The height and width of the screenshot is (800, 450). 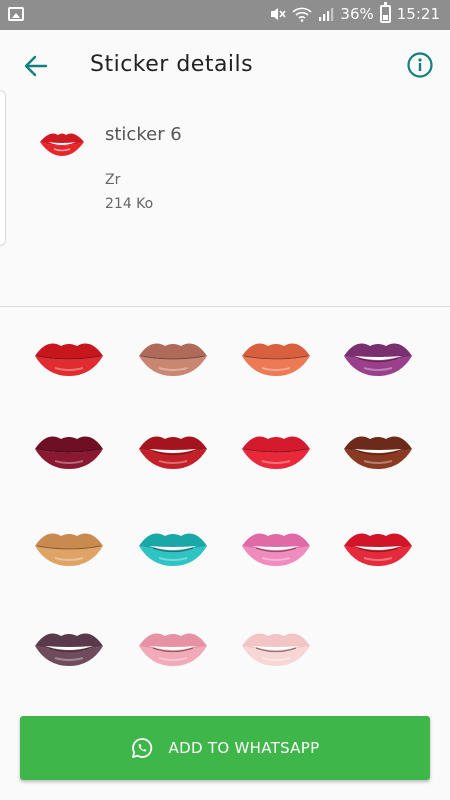 What do you see at coordinates (385, 12) in the screenshot?
I see `battery-icon` at bounding box center [385, 12].